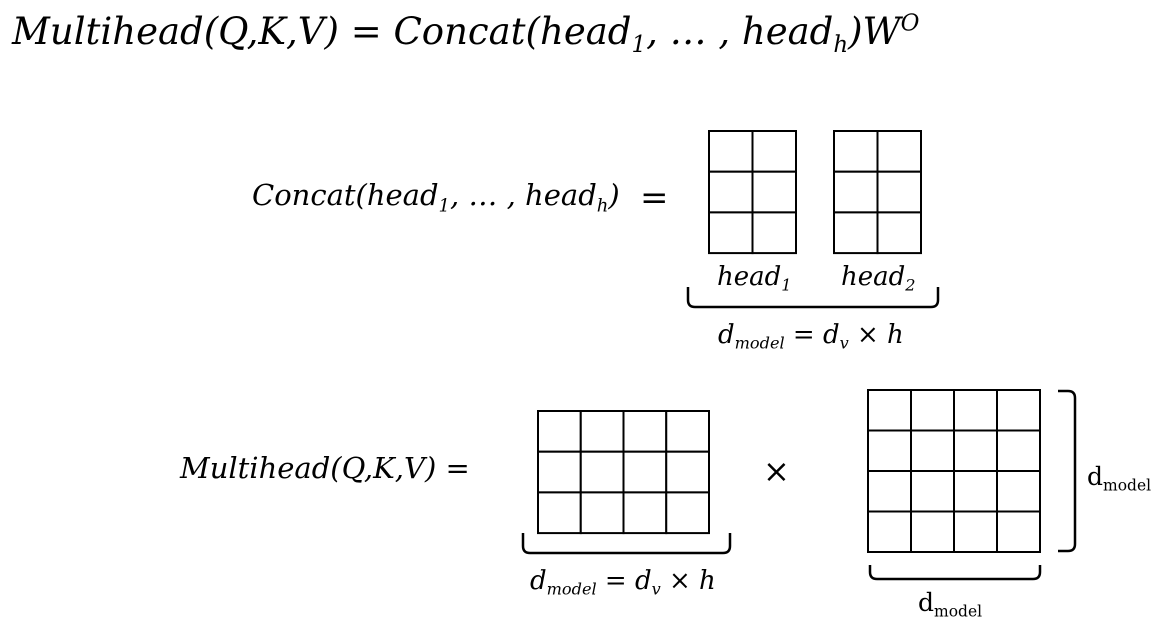  Describe the element at coordinates (1067, 471) in the screenshot. I see `w-matrix-right-brace-bracket` at that location.